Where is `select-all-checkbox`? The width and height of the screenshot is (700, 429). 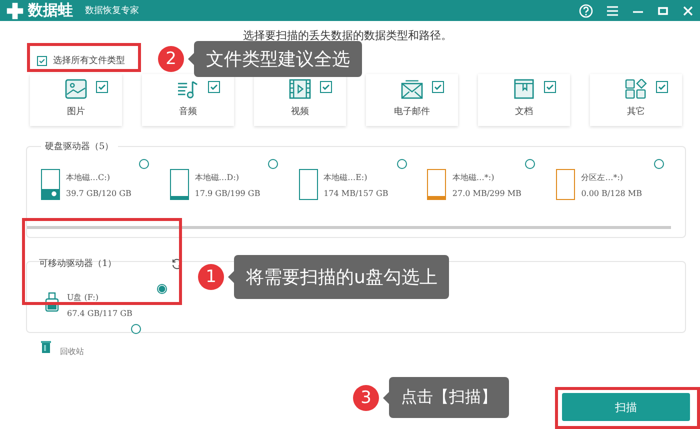 select-all-checkbox is located at coordinates (42, 61).